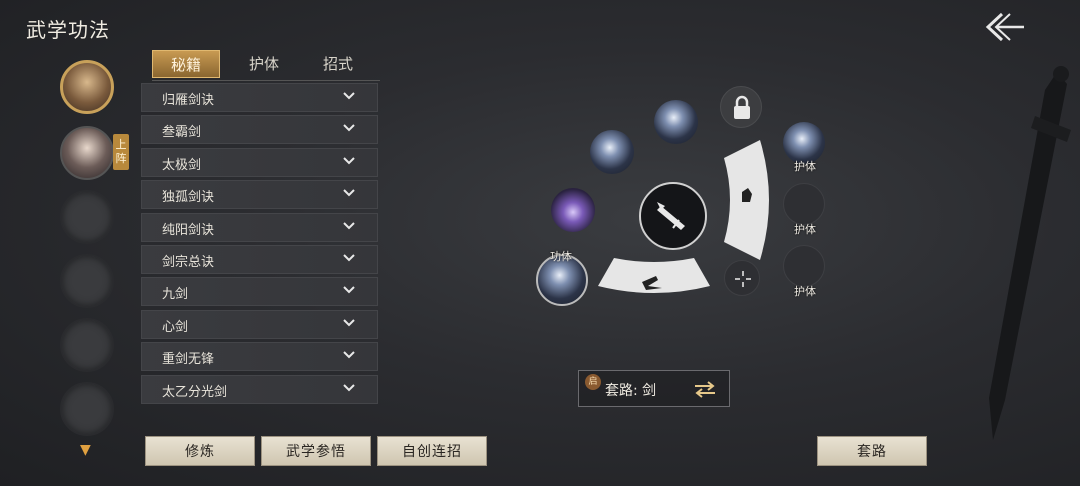  Describe the element at coordinates (188, 198) in the screenshot. I see `skill-name: 独孤剑诀` at that location.